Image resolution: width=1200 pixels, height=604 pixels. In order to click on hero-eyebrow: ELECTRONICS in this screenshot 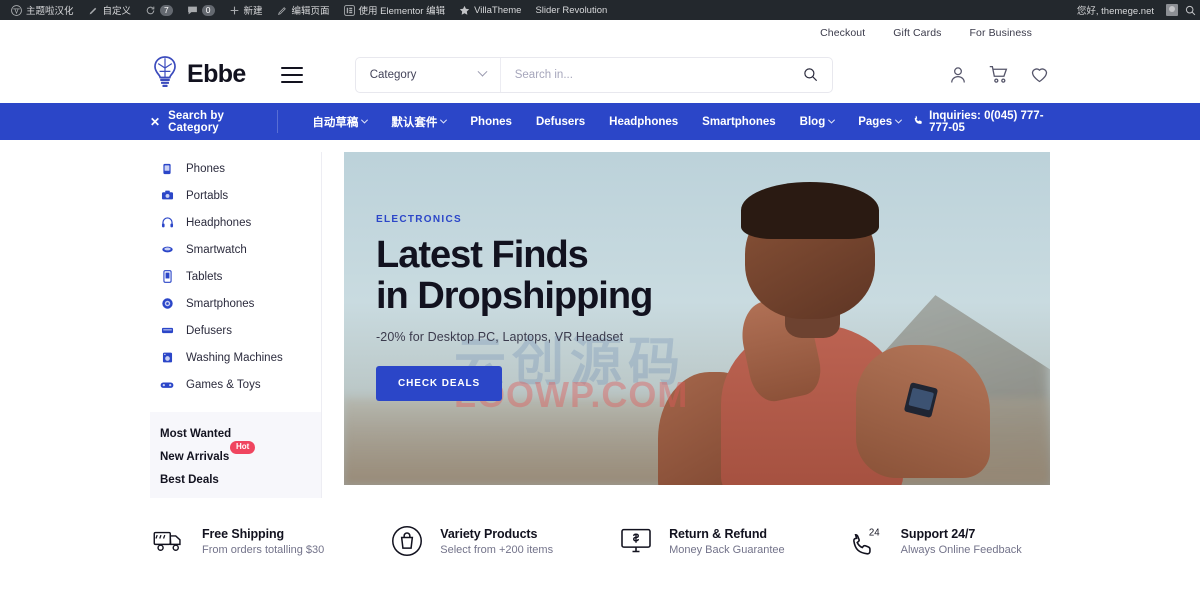, I will do `click(419, 219)`.